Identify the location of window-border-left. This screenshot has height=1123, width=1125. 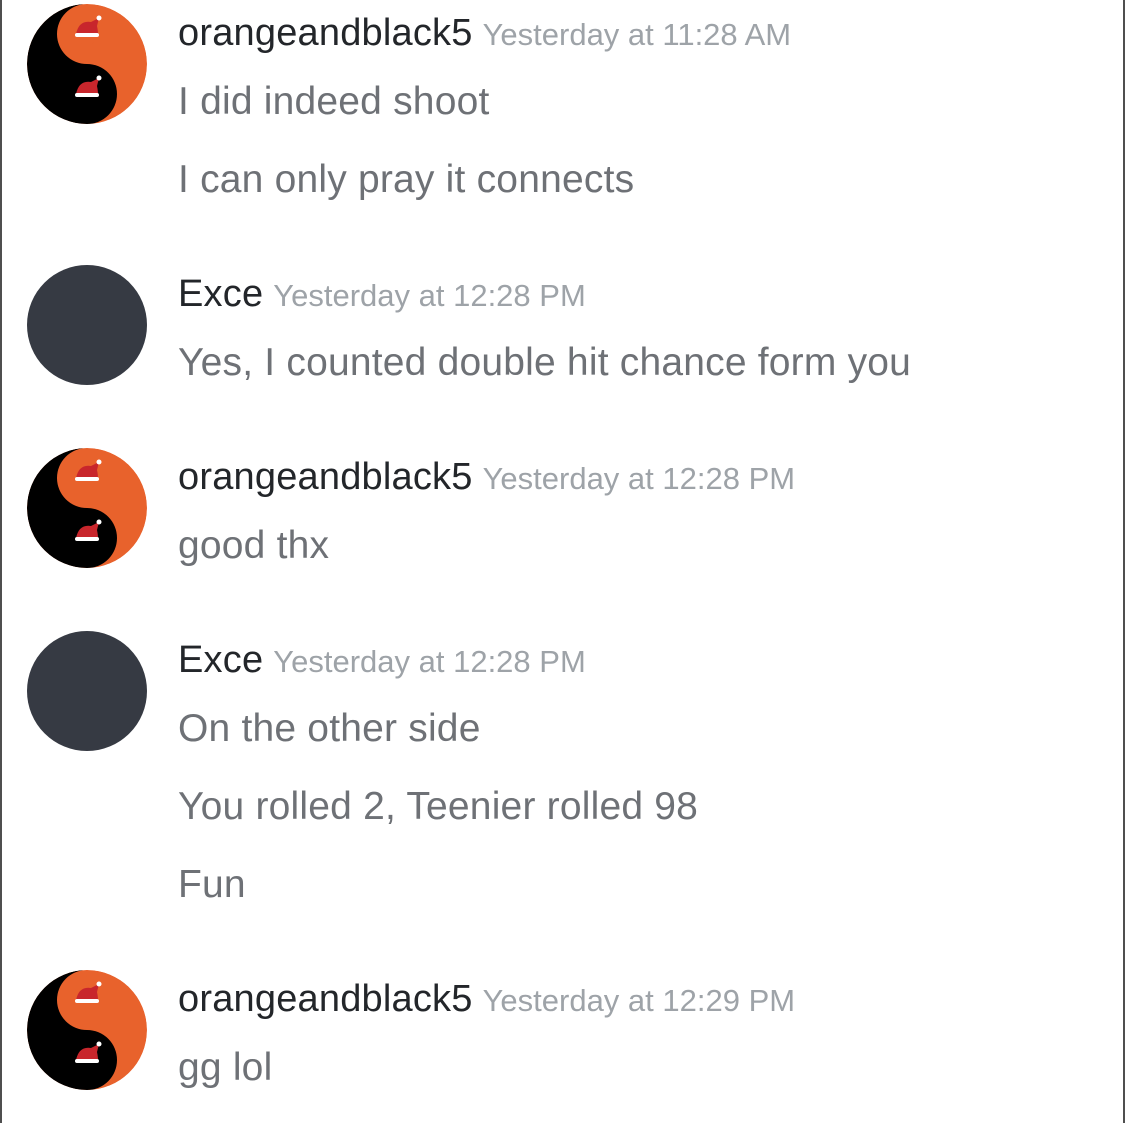
(1, 561).